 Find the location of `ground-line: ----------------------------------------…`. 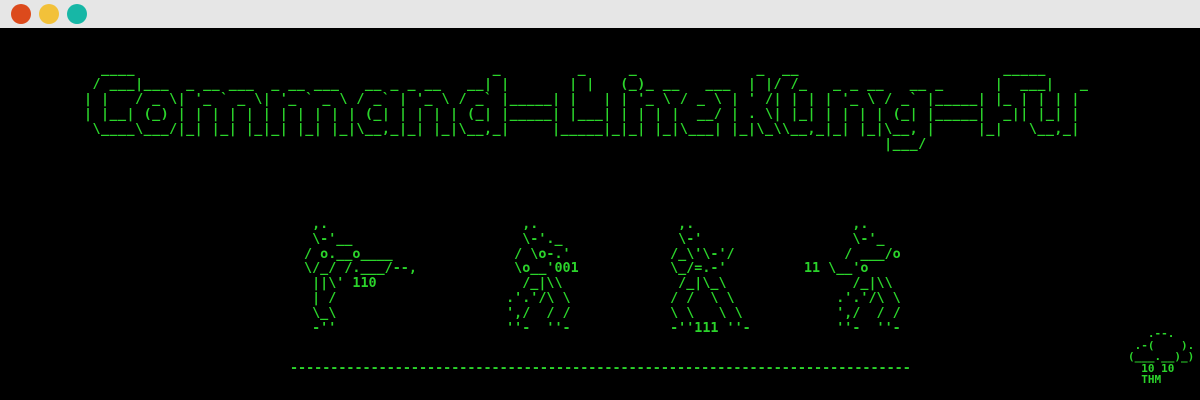

ground-line: ----------------------------------------… is located at coordinates (600, 369).